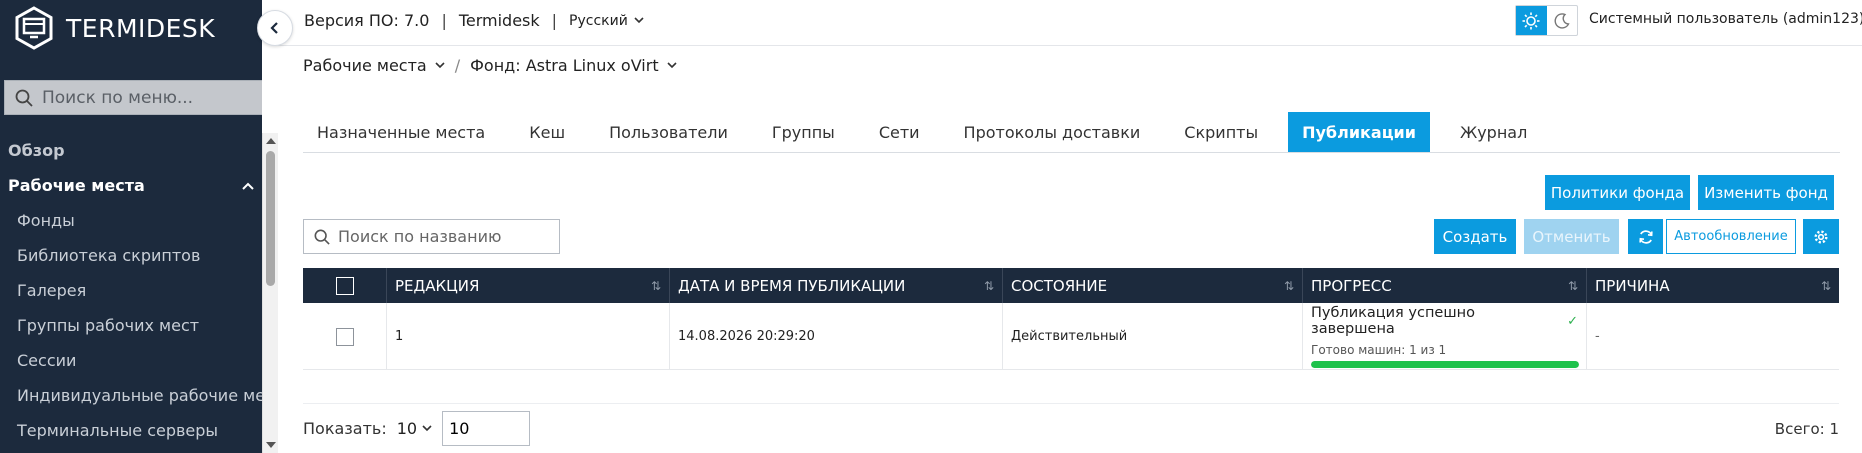 The width and height of the screenshot is (1862, 453). I want to click on sidebar-item-pools: Фонды, so click(131, 220).